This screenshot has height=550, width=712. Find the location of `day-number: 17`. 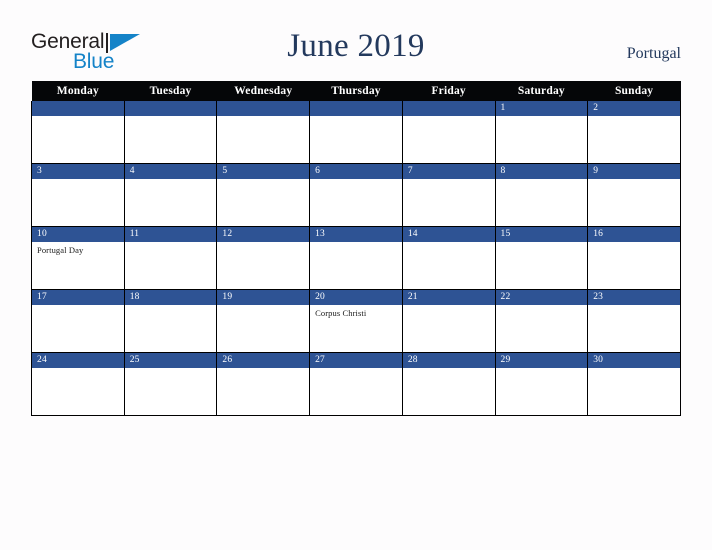

day-number: 17 is located at coordinates (78, 297).